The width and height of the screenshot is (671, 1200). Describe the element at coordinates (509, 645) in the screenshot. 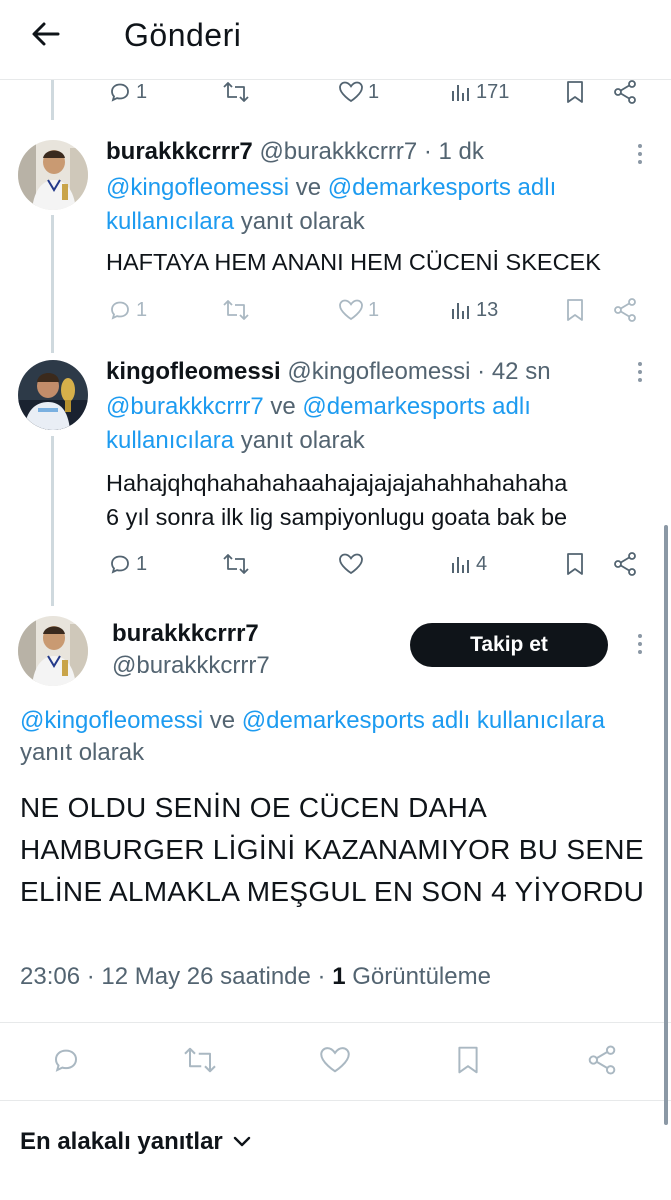

I see `follow-button: Takip et` at that location.